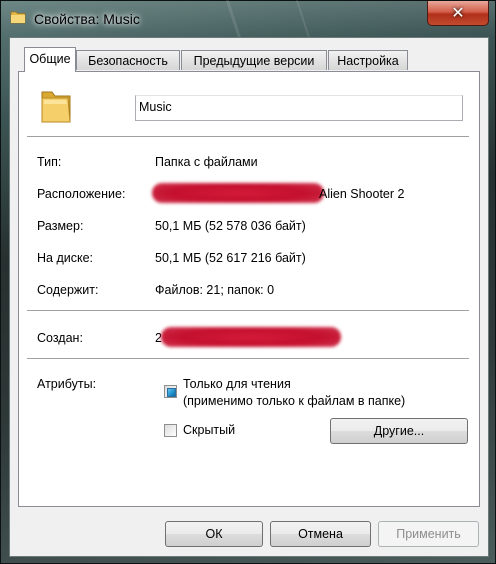 This screenshot has height=564, width=496. I want to click on size-value: 50,1 МБ (52 578 036 байт), so click(230, 226).